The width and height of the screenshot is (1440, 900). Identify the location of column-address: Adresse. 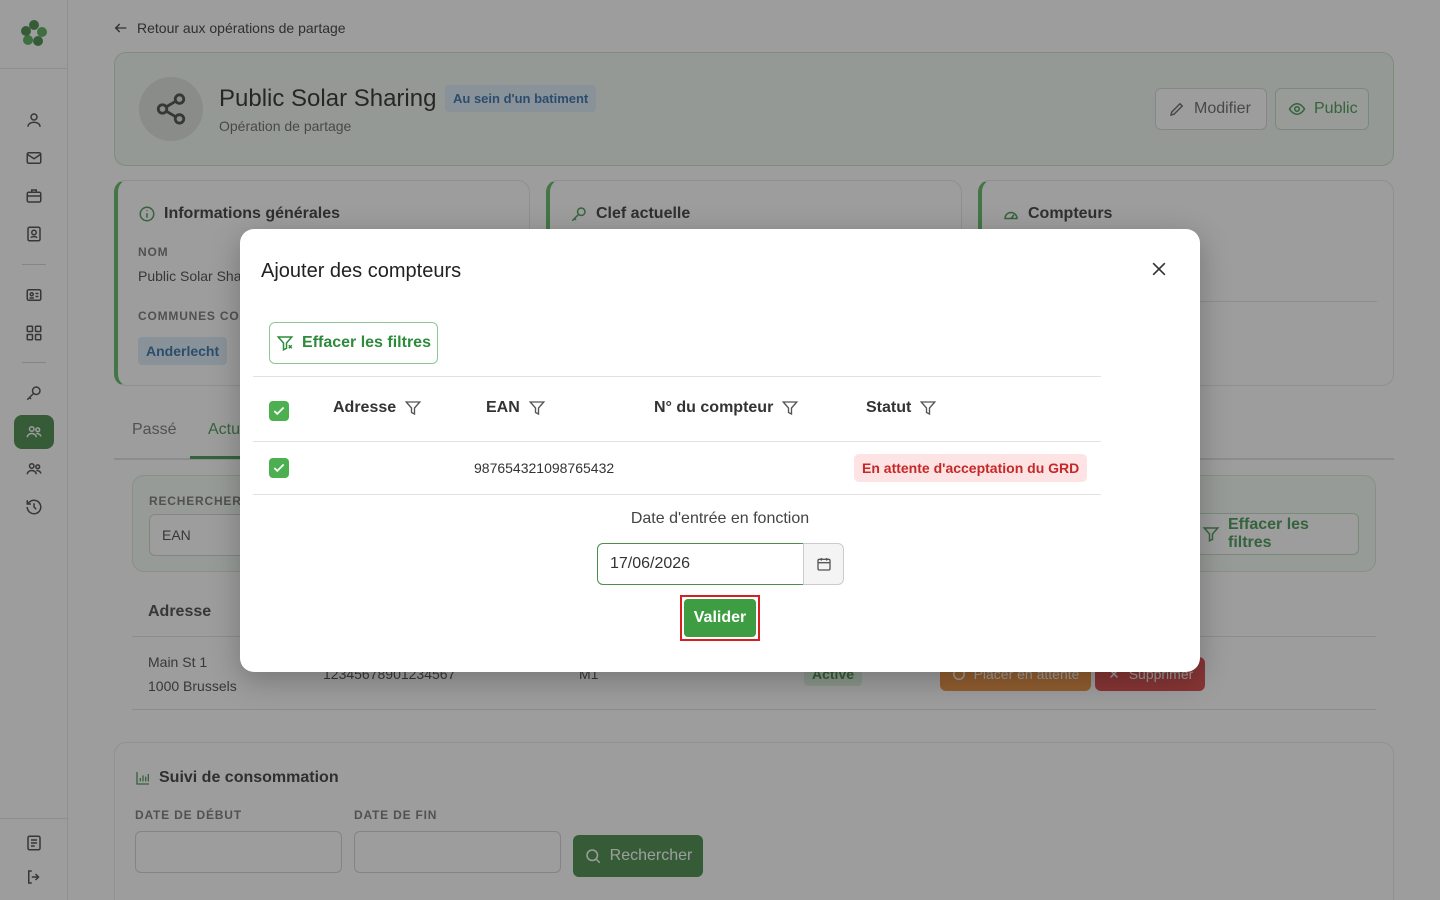
(377, 408).